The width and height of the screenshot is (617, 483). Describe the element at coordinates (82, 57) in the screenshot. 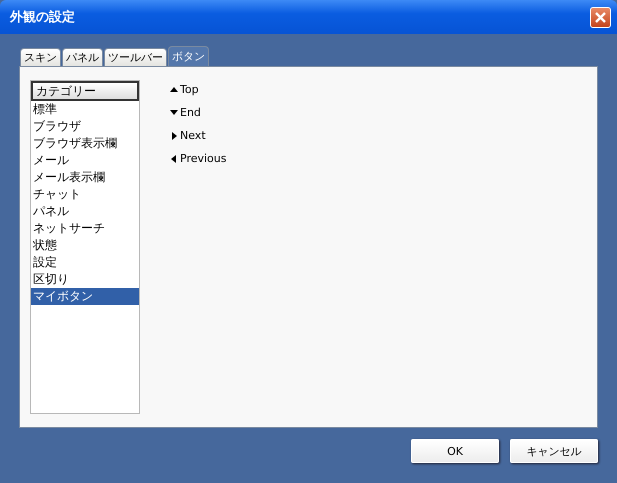

I see `tab: パネル` at that location.